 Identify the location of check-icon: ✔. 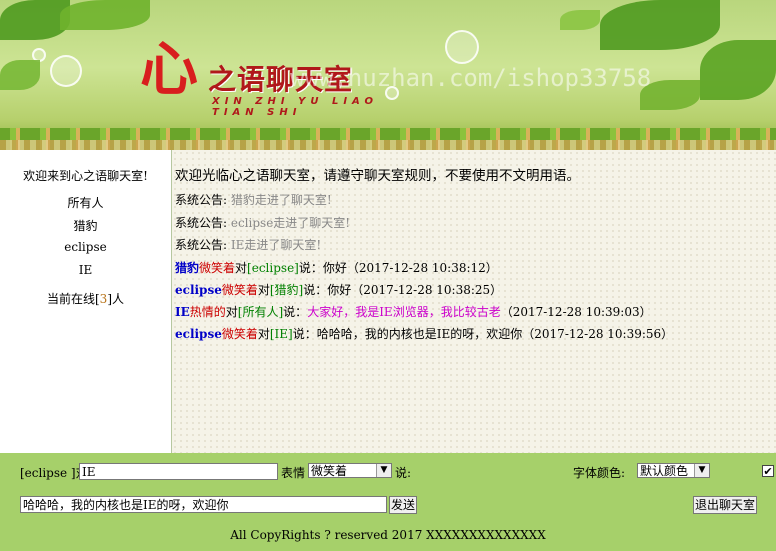
(768, 471).